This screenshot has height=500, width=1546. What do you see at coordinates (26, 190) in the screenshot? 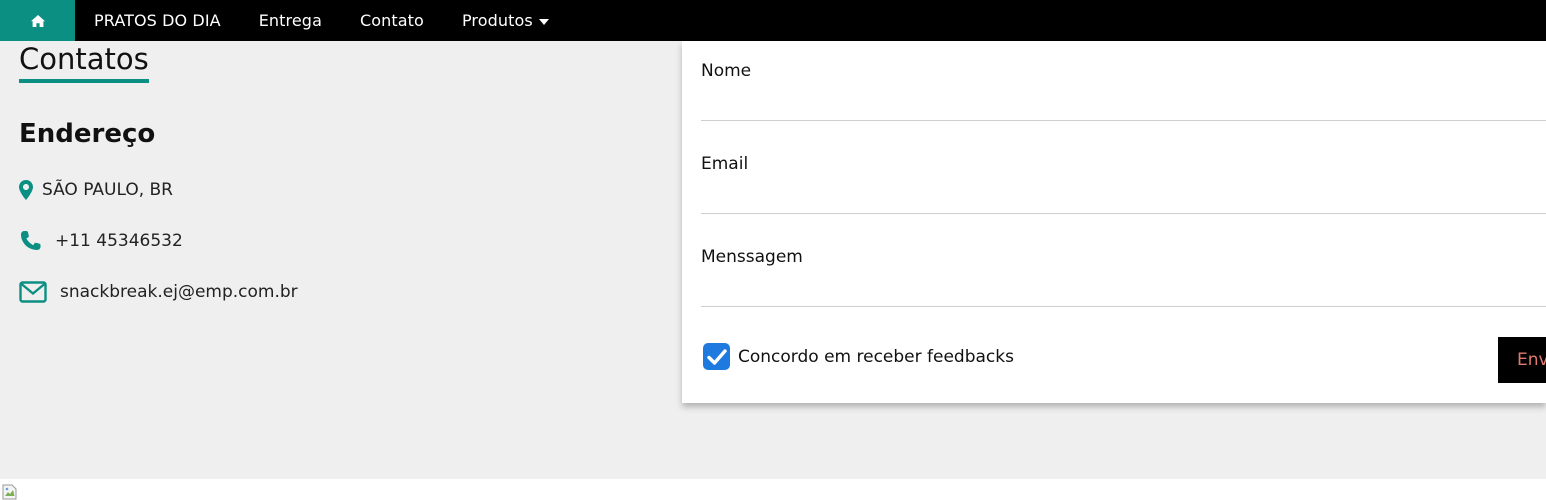
I see `map-marker-icon` at bounding box center [26, 190].